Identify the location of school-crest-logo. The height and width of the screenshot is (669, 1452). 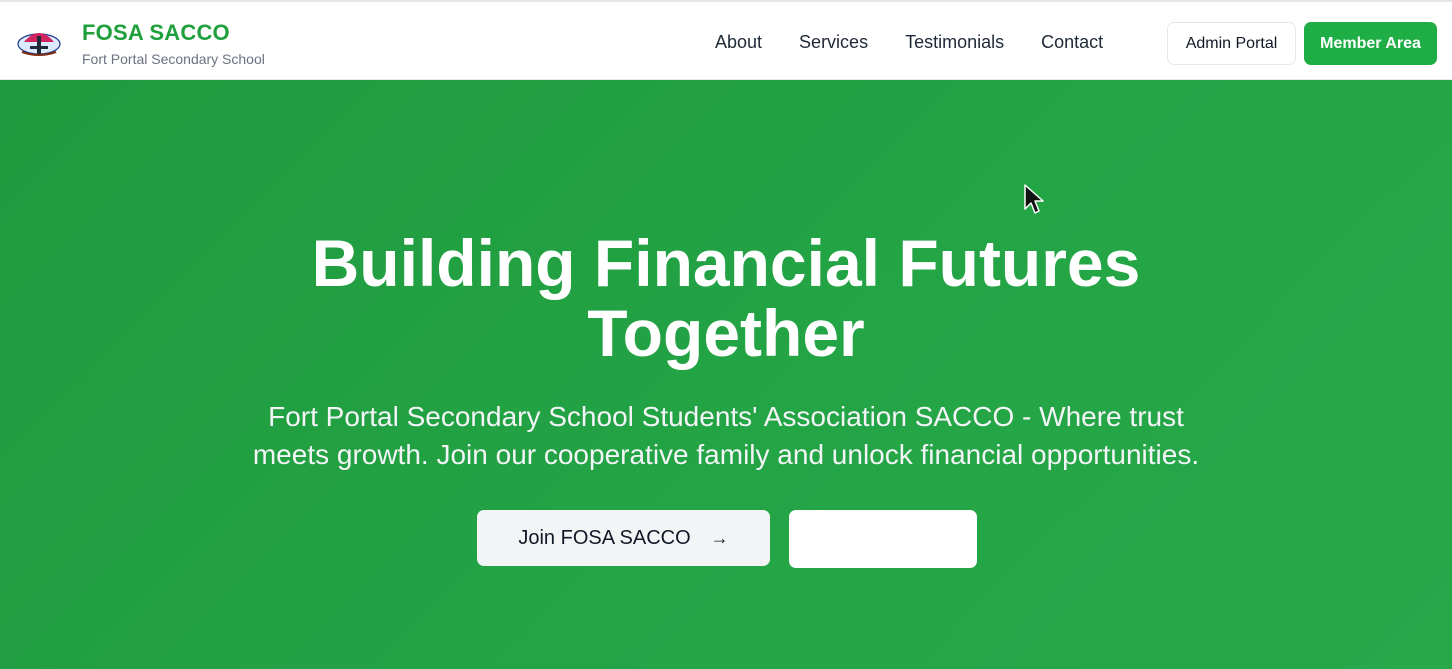
(39, 42).